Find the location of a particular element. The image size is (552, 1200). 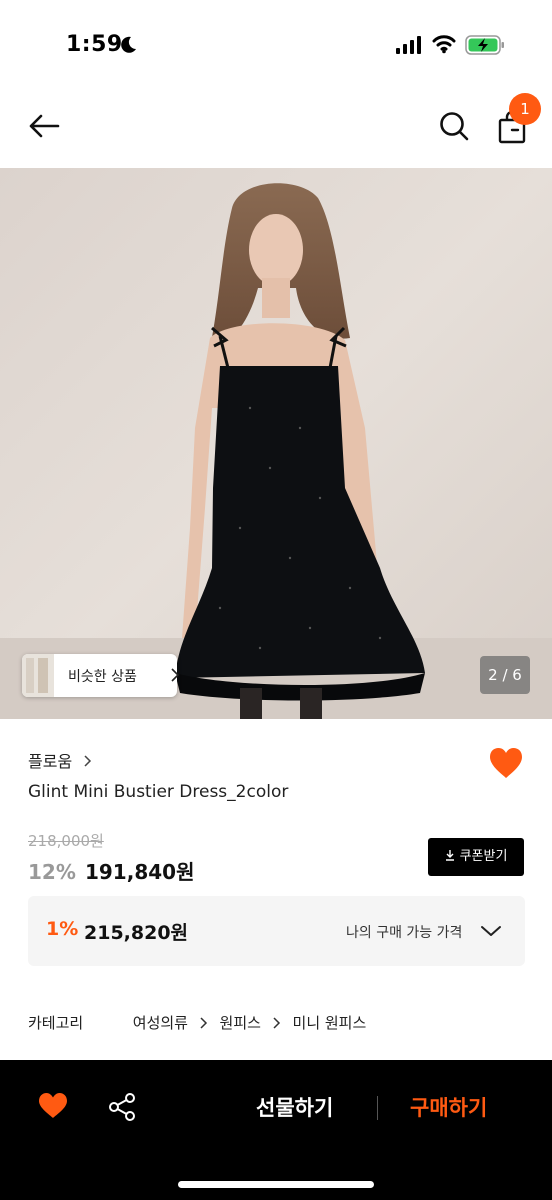

similar-thumbnail is located at coordinates (38, 675).